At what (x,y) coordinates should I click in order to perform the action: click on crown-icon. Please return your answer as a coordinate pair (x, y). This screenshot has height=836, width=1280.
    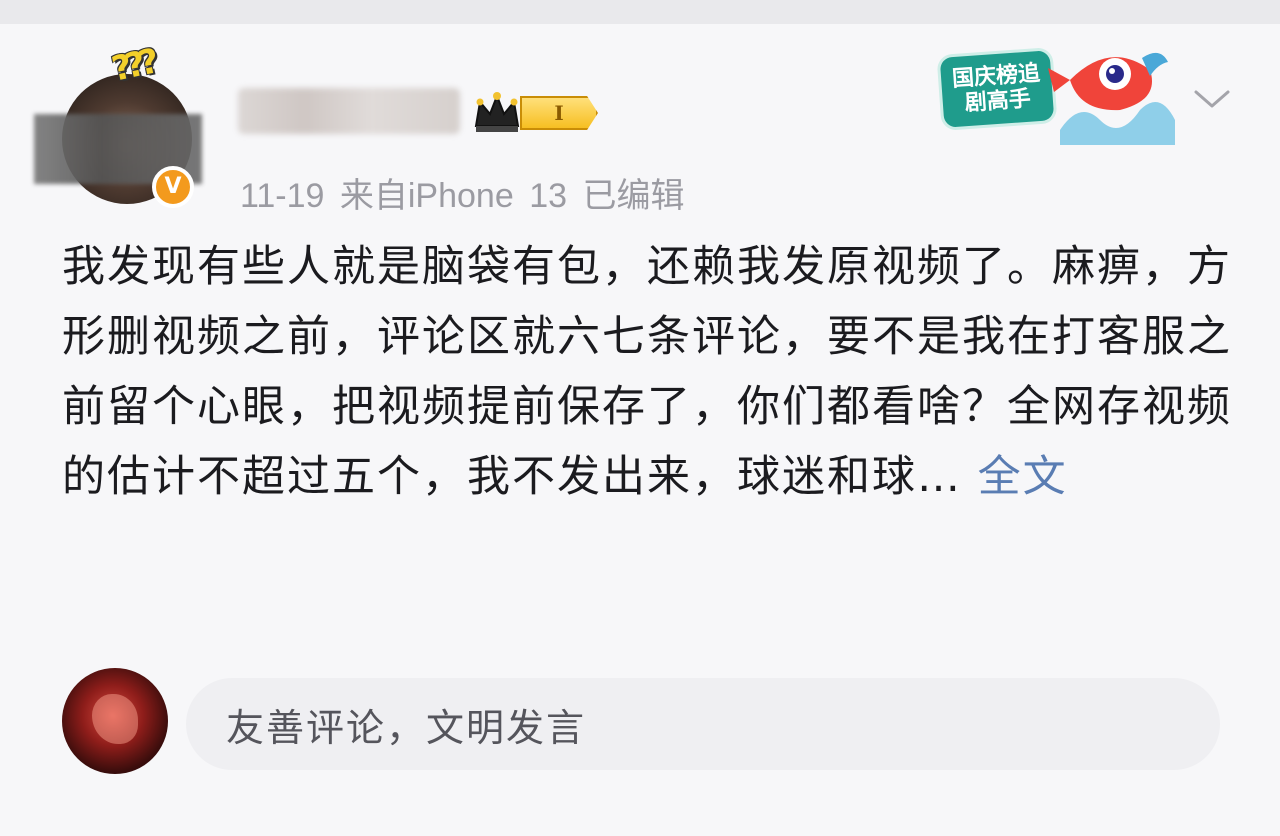
    Looking at the image, I should click on (497, 112).